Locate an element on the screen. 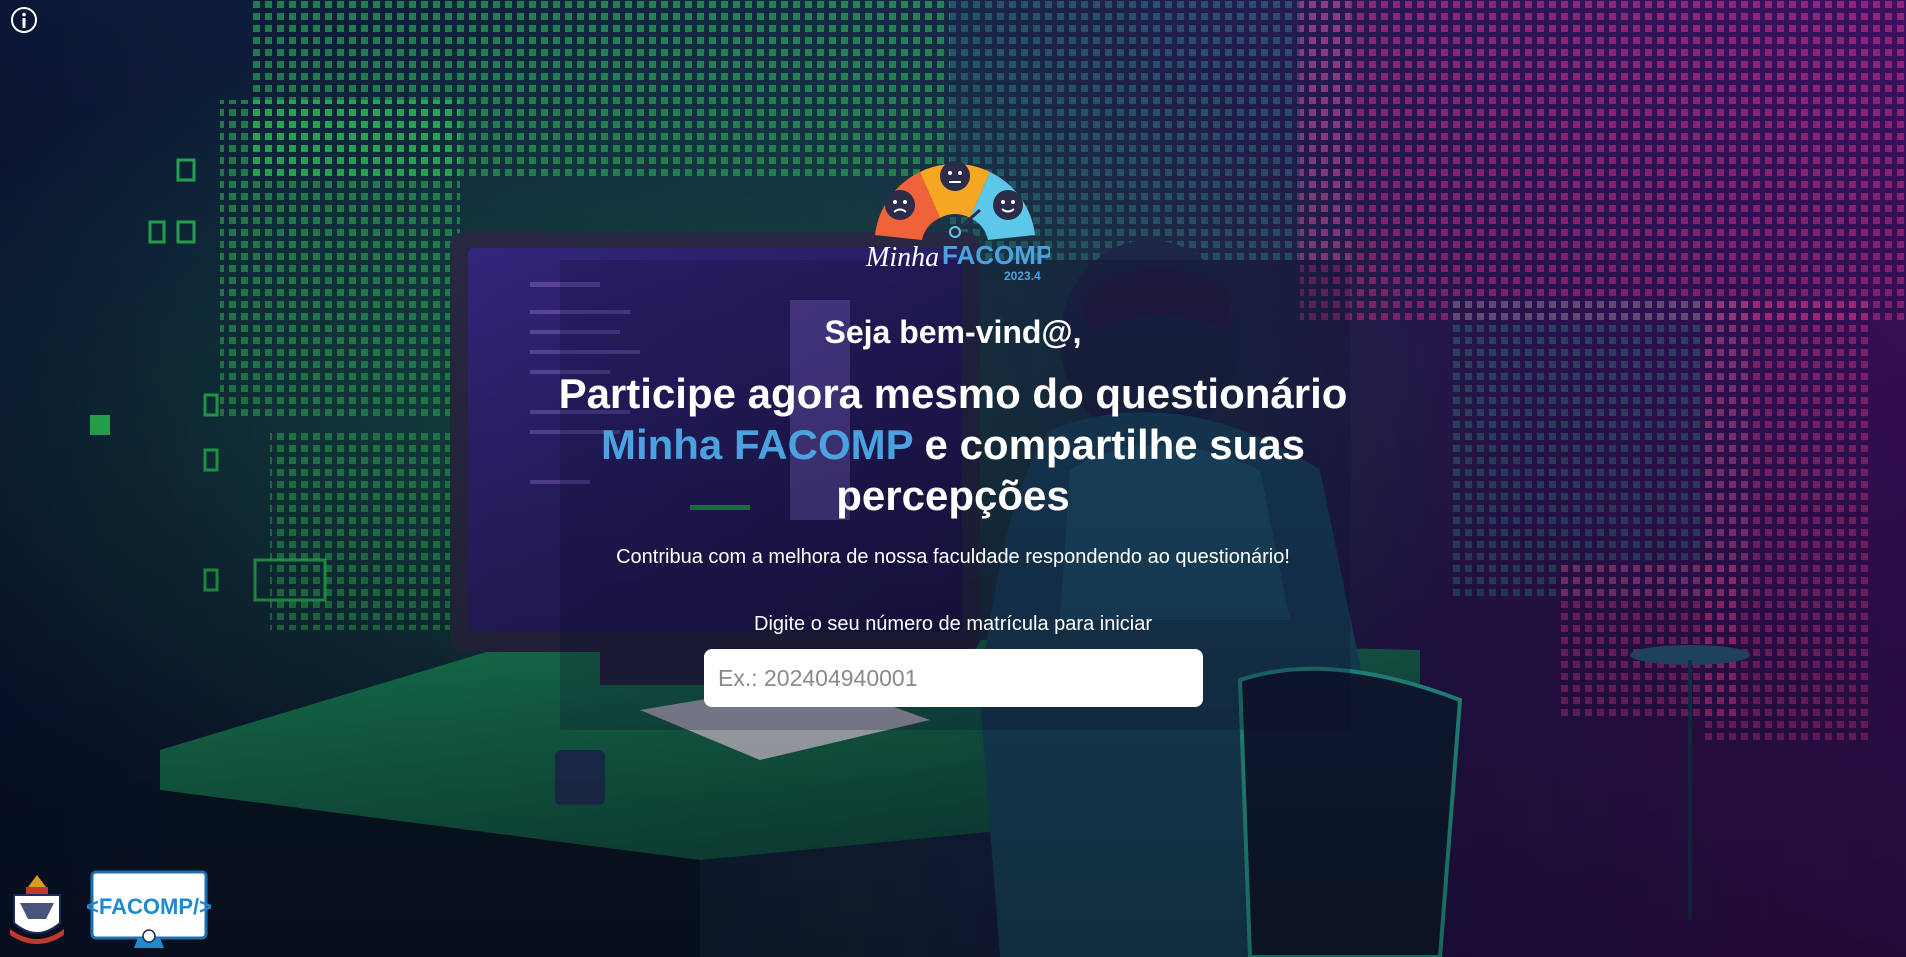  minha-facomp-logo: Minha FACOMP 2023.4 is located at coordinates (956, 217).